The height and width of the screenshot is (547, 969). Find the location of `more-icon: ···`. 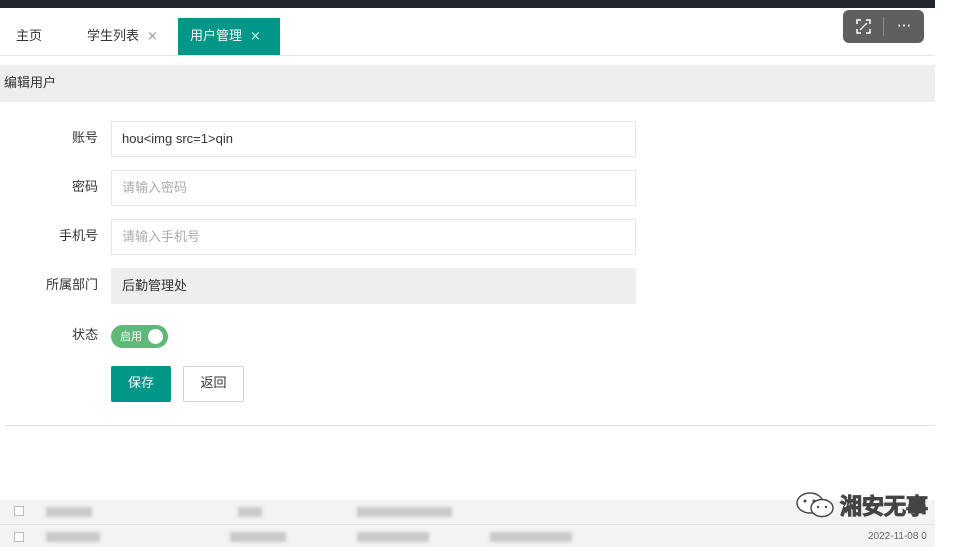

more-icon: ··· is located at coordinates (904, 26).